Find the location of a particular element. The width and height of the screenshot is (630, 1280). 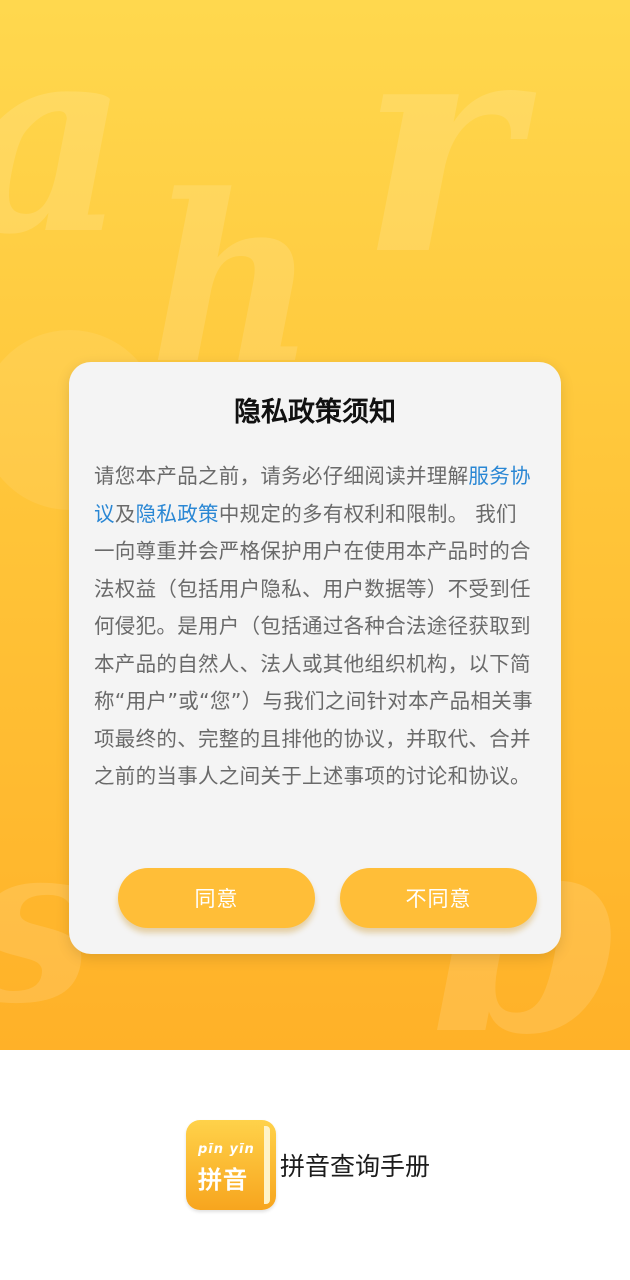

app-icon: pīn yīn 拼音 is located at coordinates (231, 1165).